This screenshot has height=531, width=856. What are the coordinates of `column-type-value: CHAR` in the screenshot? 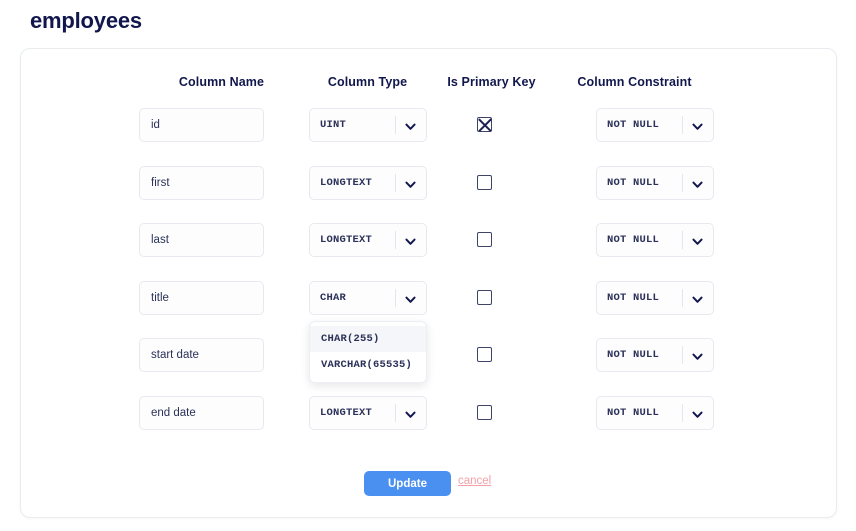 It's located at (333, 297).